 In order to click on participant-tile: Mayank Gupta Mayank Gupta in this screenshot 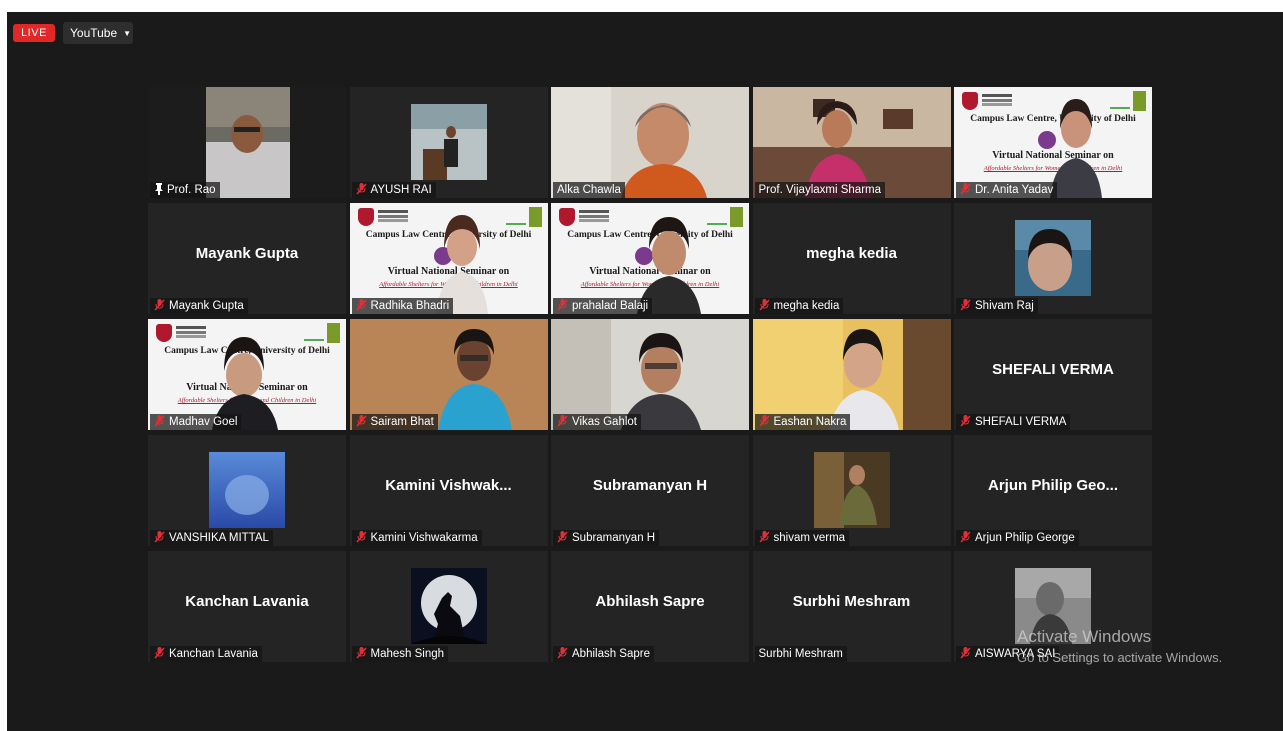, I will do `click(247, 258)`.